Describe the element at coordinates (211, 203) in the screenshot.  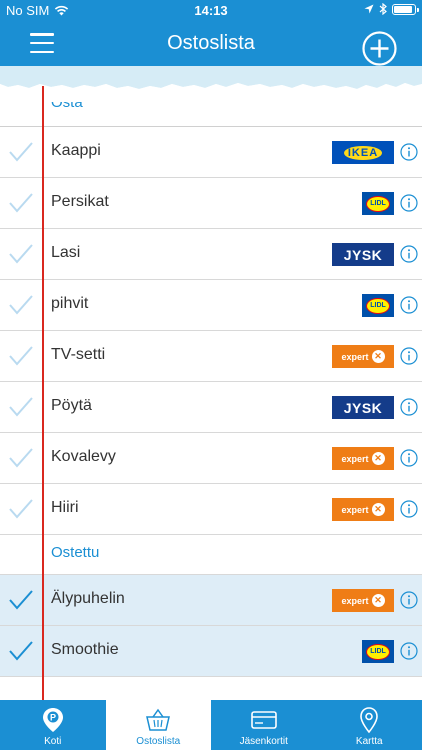
I see `list-item: Persikat LIDL` at that location.